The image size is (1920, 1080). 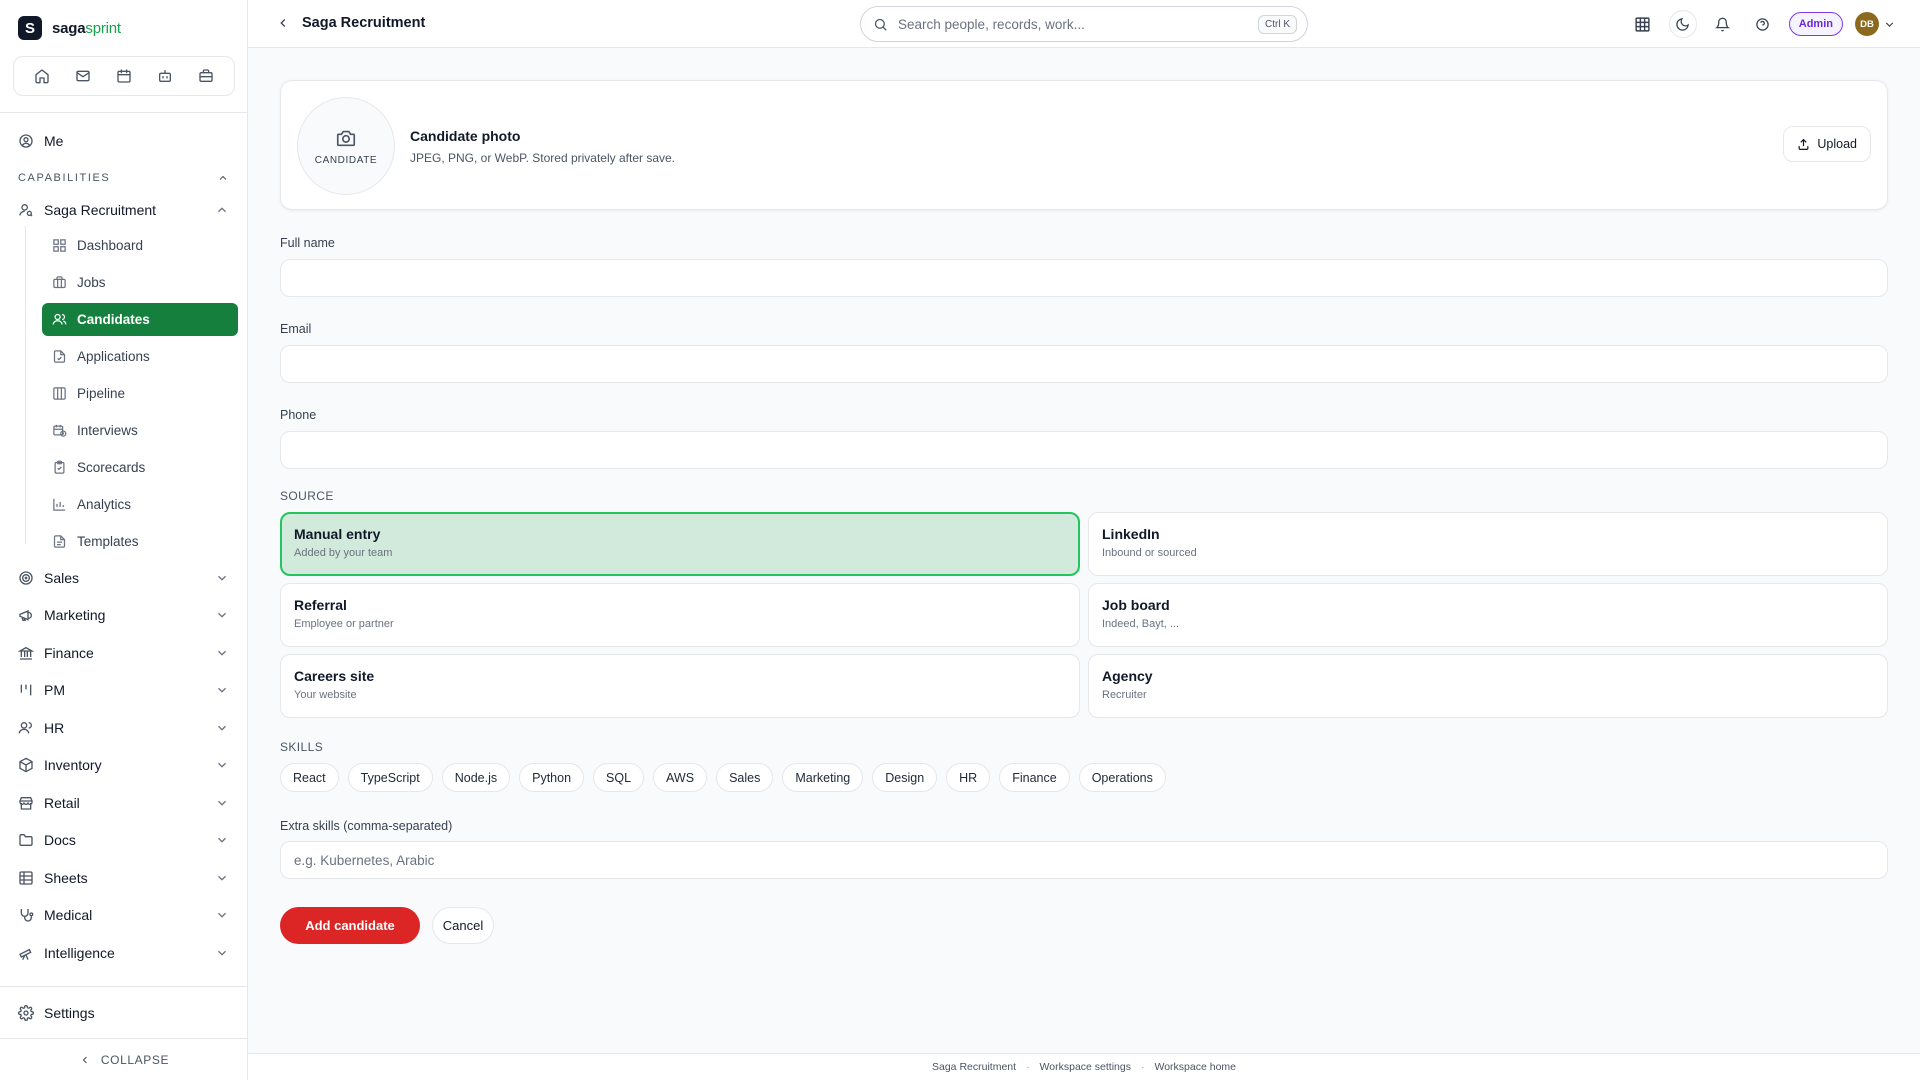 What do you see at coordinates (124, 76) in the screenshot?
I see `calendar-icon` at bounding box center [124, 76].